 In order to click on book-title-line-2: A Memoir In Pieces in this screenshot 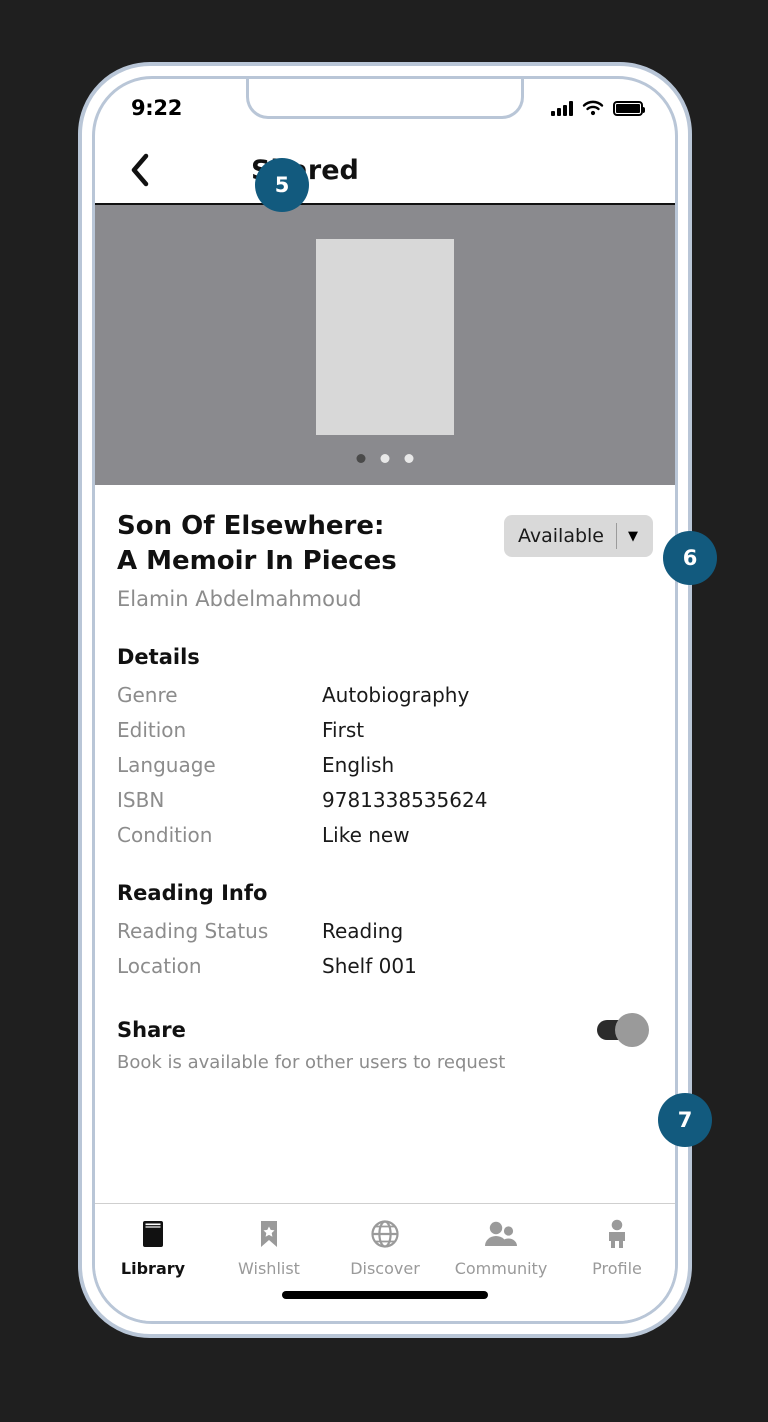, I will do `click(257, 560)`.